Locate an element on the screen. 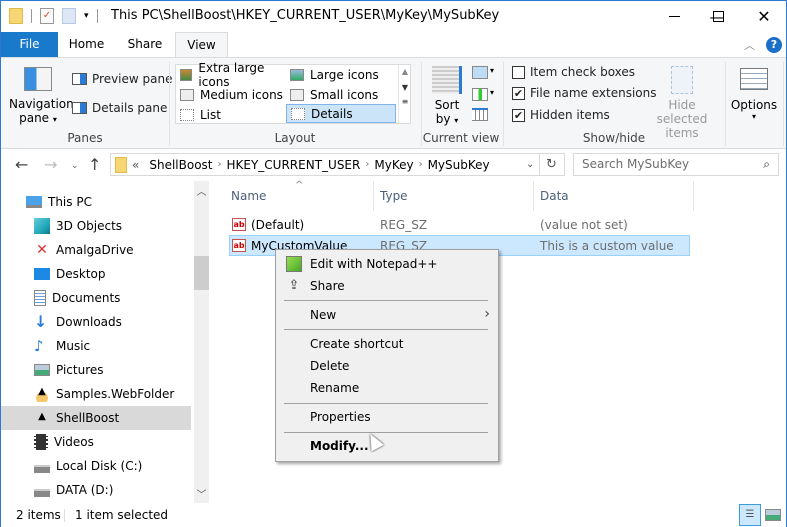 The width and height of the screenshot is (787, 527). breadcrumb-overflow: « is located at coordinates (135, 165).